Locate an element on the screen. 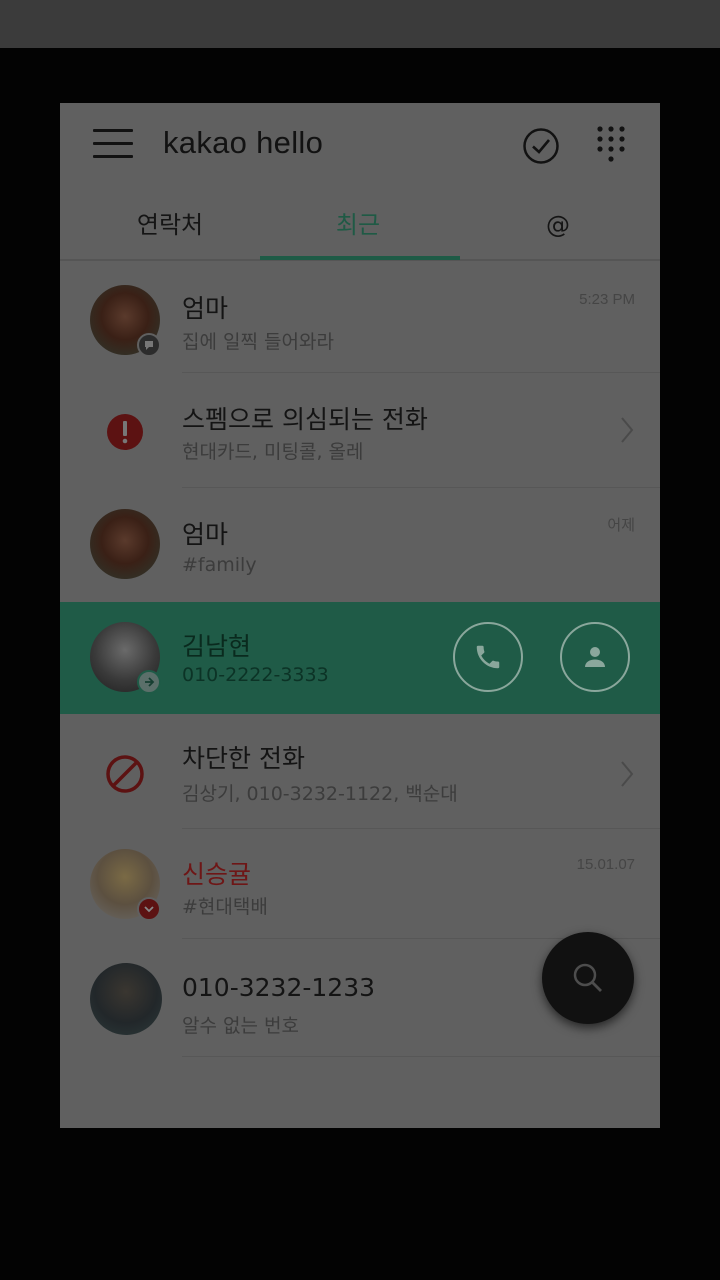 This screenshot has width=720, height=1280. message-icon is located at coordinates (149, 345).